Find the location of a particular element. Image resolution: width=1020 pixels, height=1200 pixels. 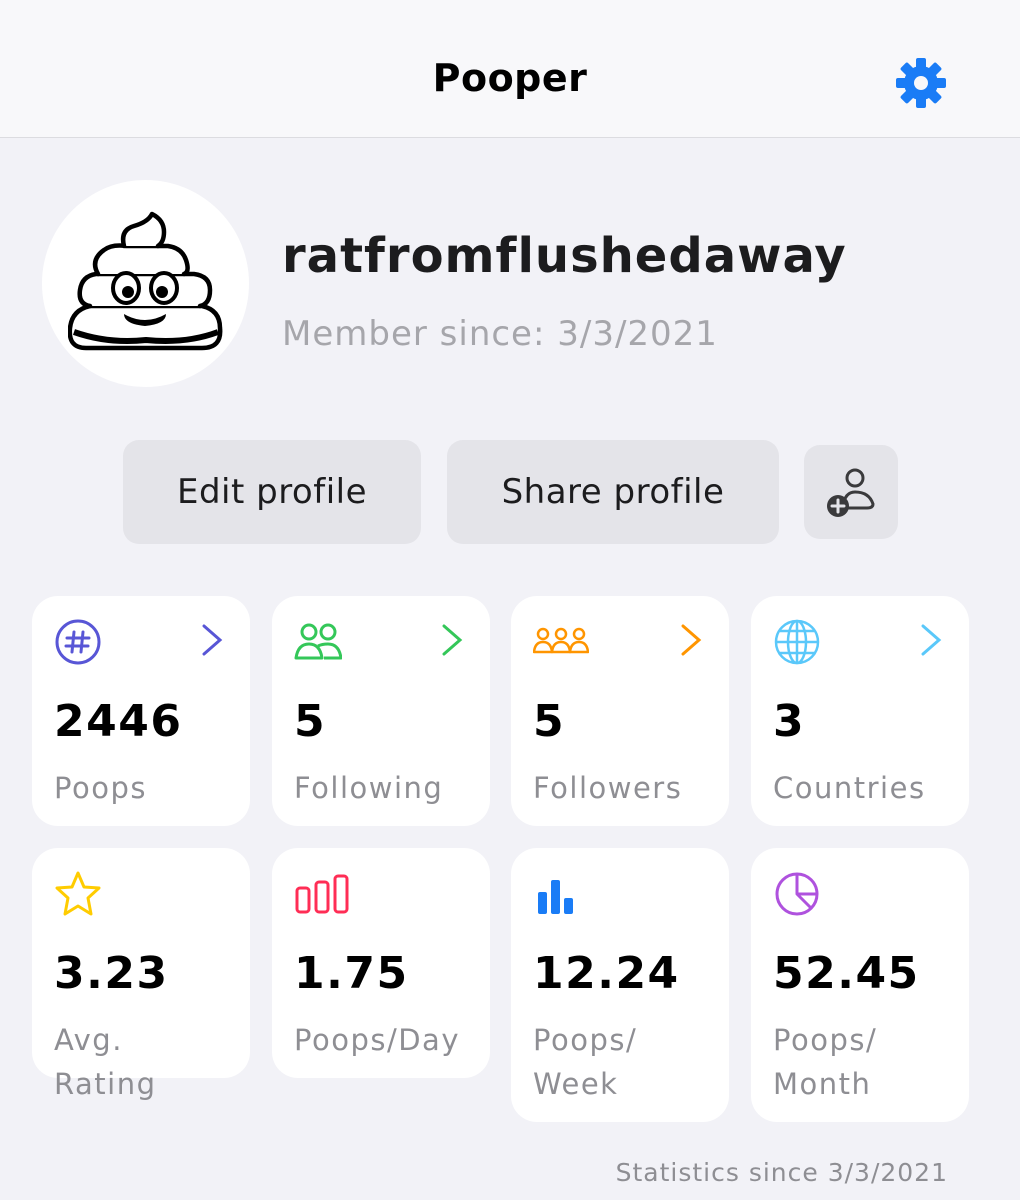

stat-value: 52.45 is located at coordinates (846, 973).